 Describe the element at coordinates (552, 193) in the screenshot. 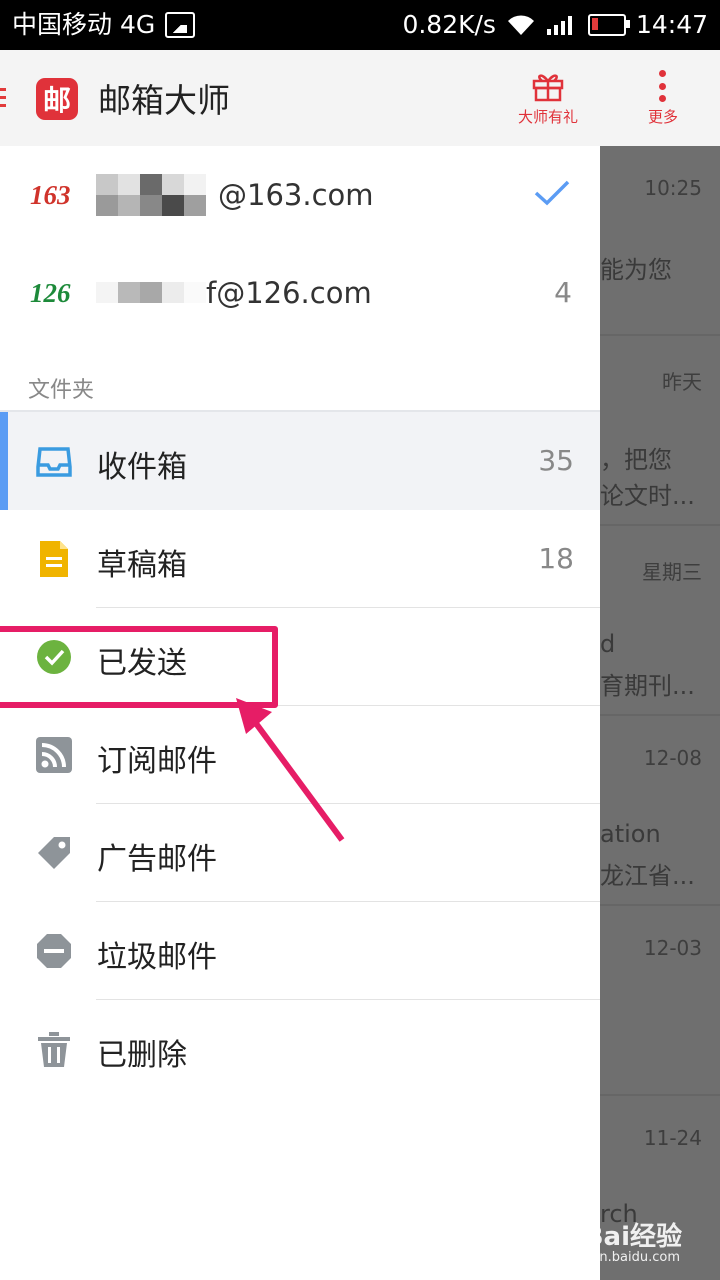

I see `selected-check-icon` at that location.